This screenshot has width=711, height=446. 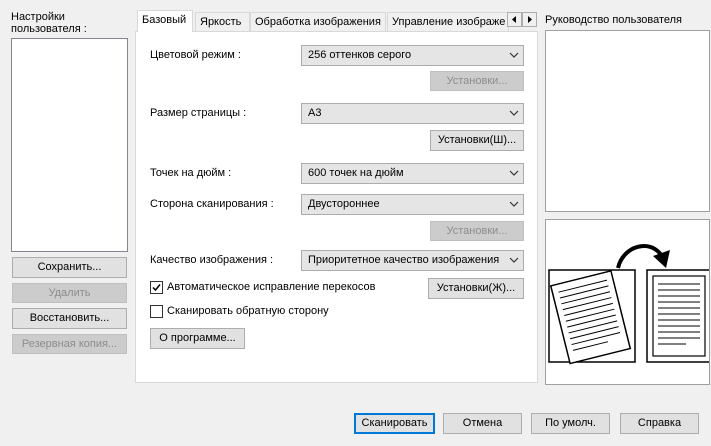 I want to click on page-size-label: Размер страницы :, so click(x=198, y=113).